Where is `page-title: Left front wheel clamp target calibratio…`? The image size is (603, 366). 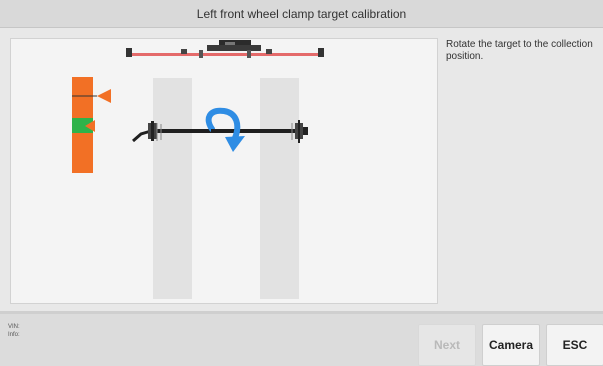
page-title: Left front wheel clamp target calibratio… is located at coordinates (301, 13).